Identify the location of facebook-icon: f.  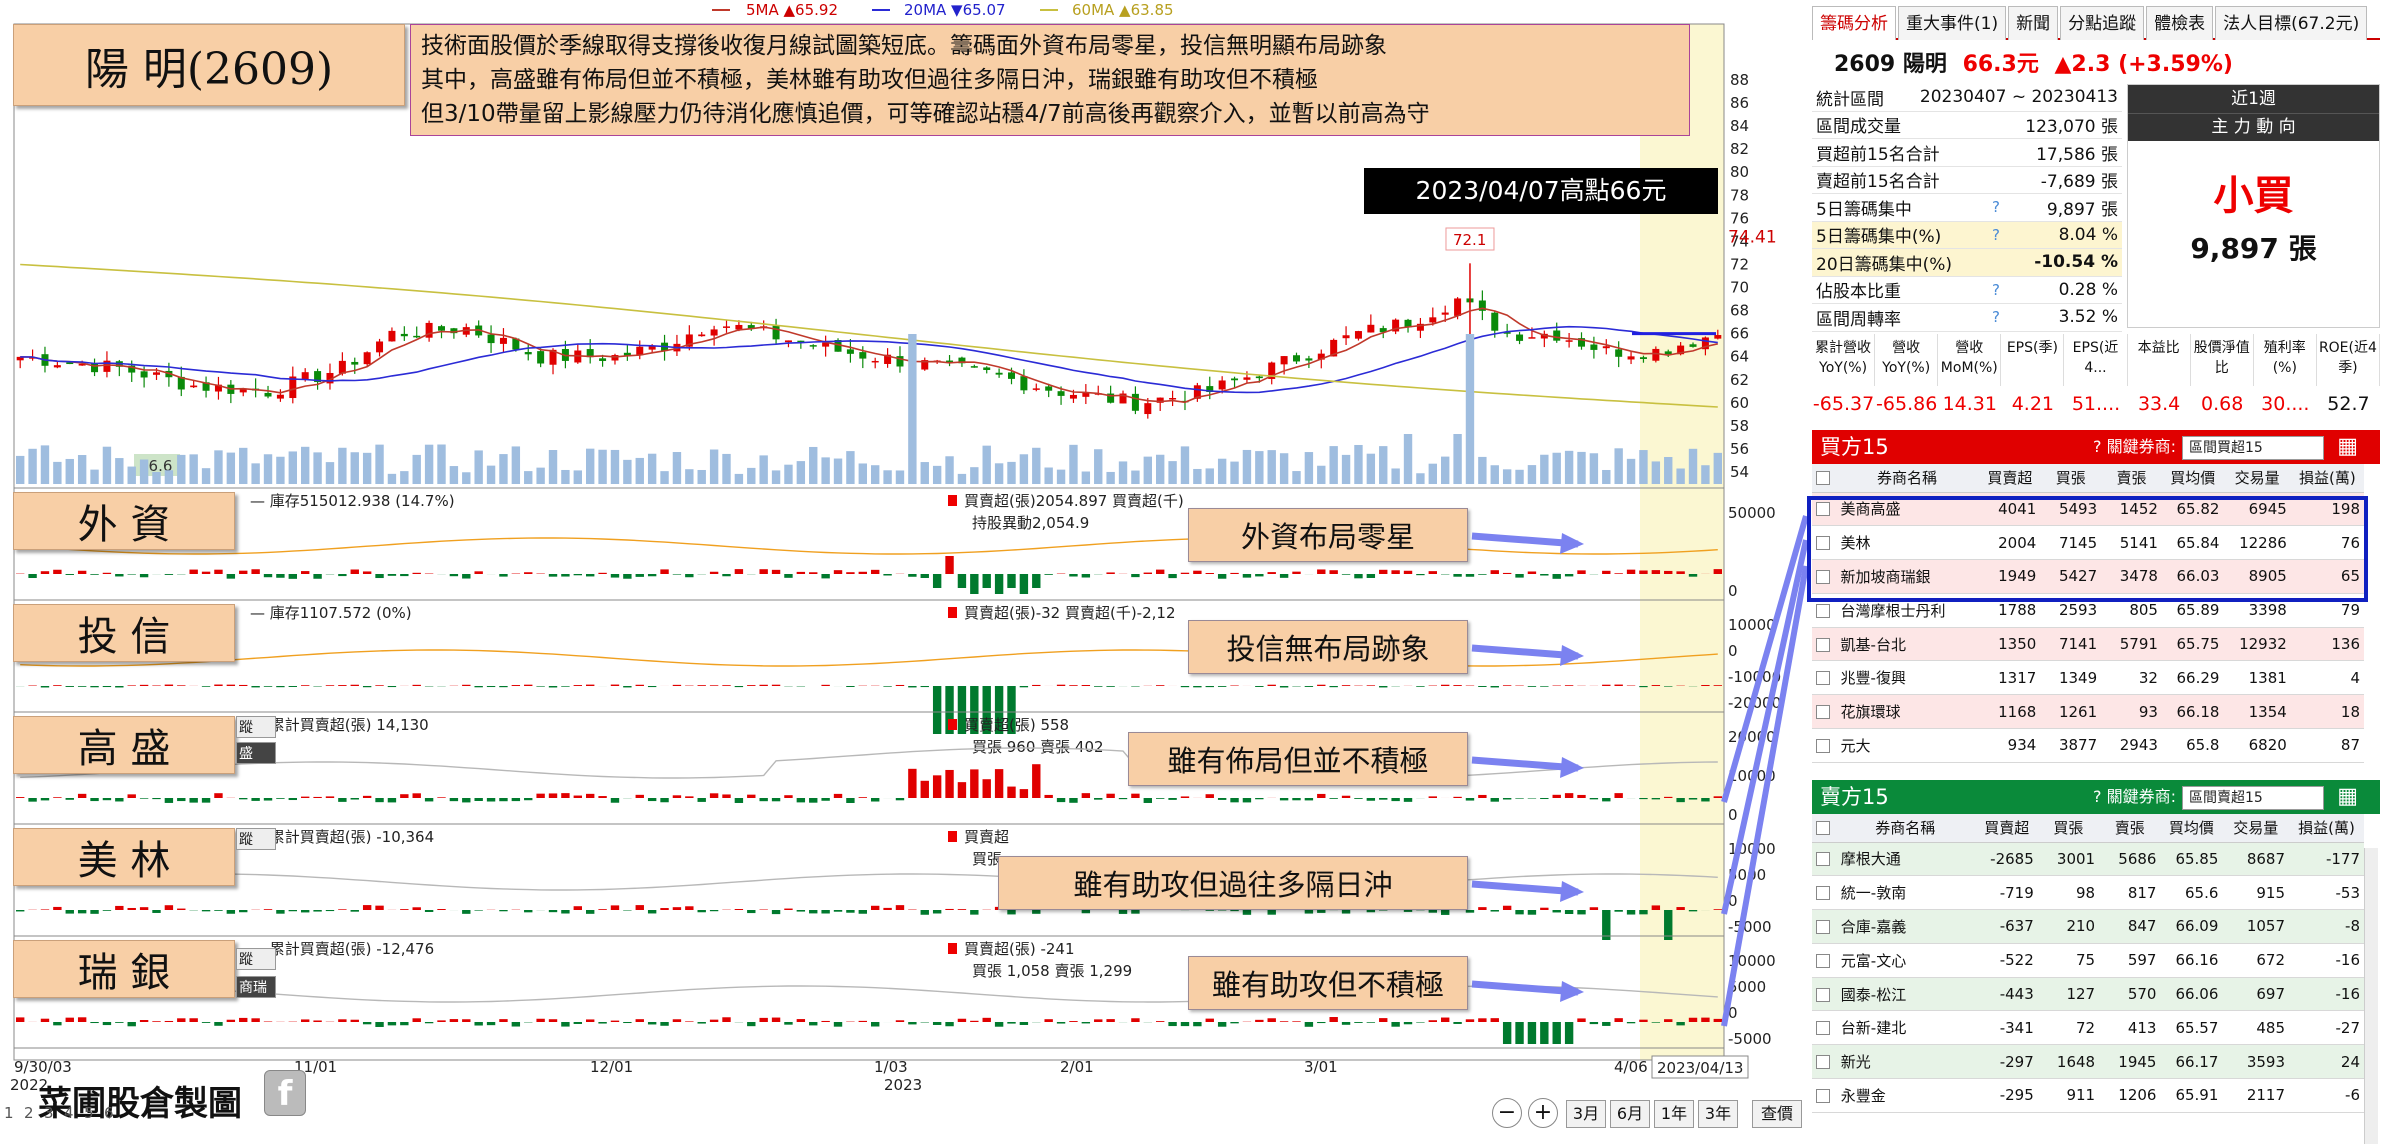
(285, 1093).